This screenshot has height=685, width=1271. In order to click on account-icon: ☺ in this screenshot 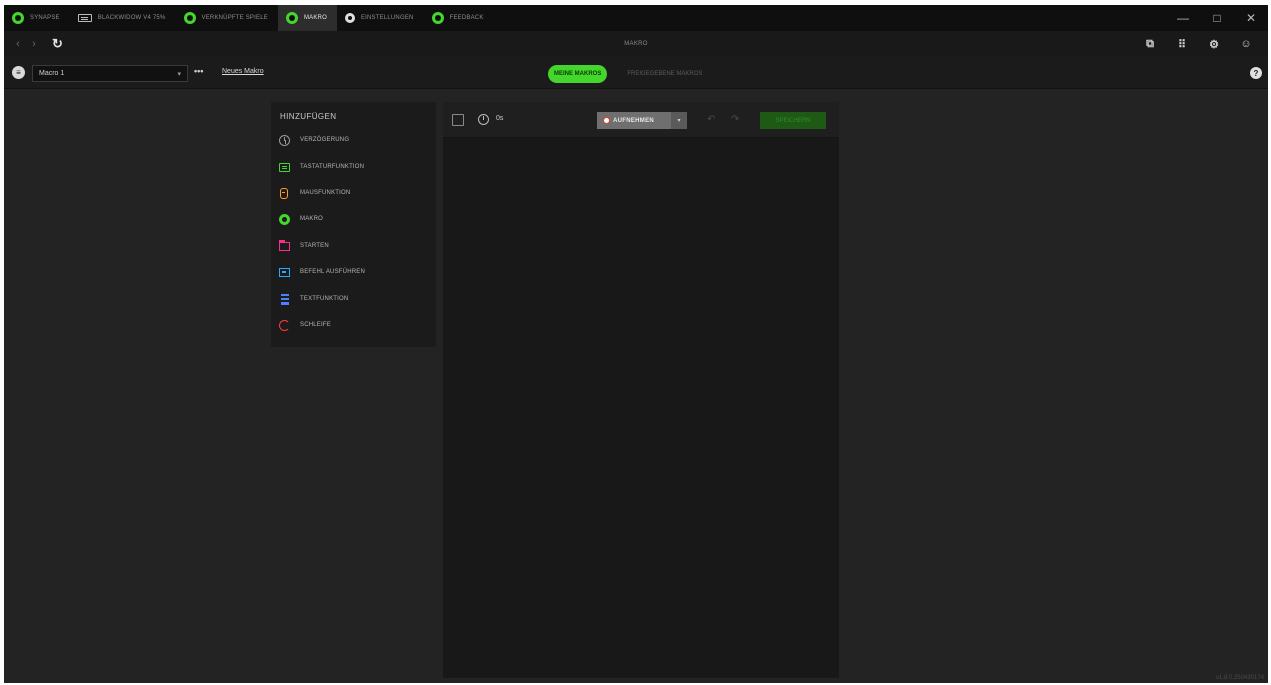, I will do `click(1246, 44)`.